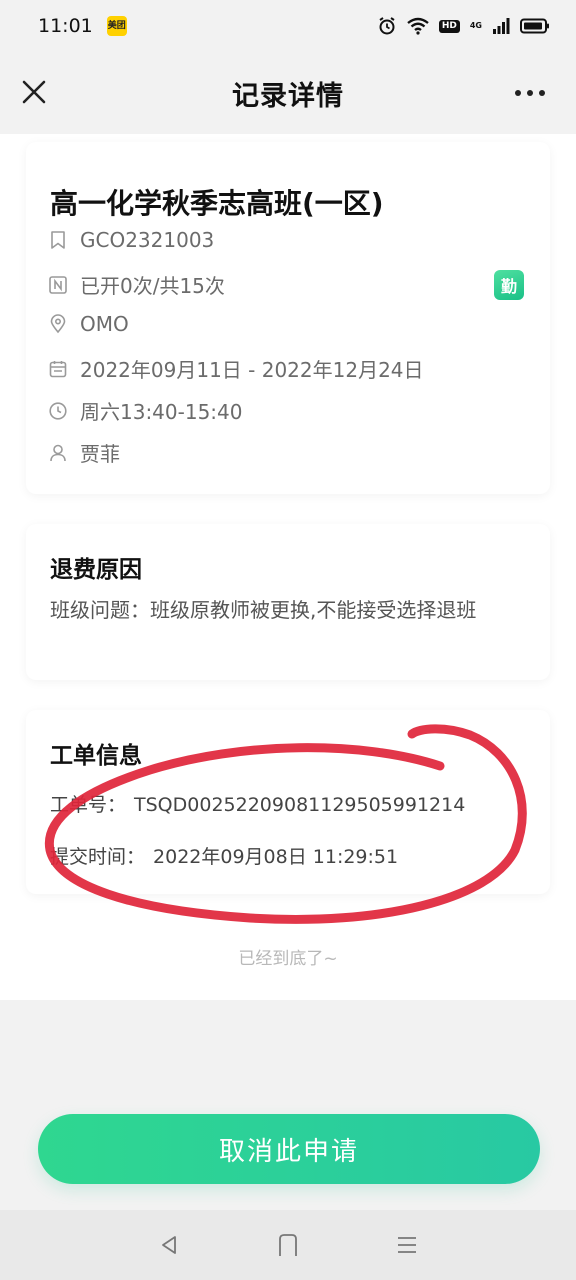 The width and height of the screenshot is (576, 1280). What do you see at coordinates (65, 26) in the screenshot?
I see `status-time: 11:01` at bounding box center [65, 26].